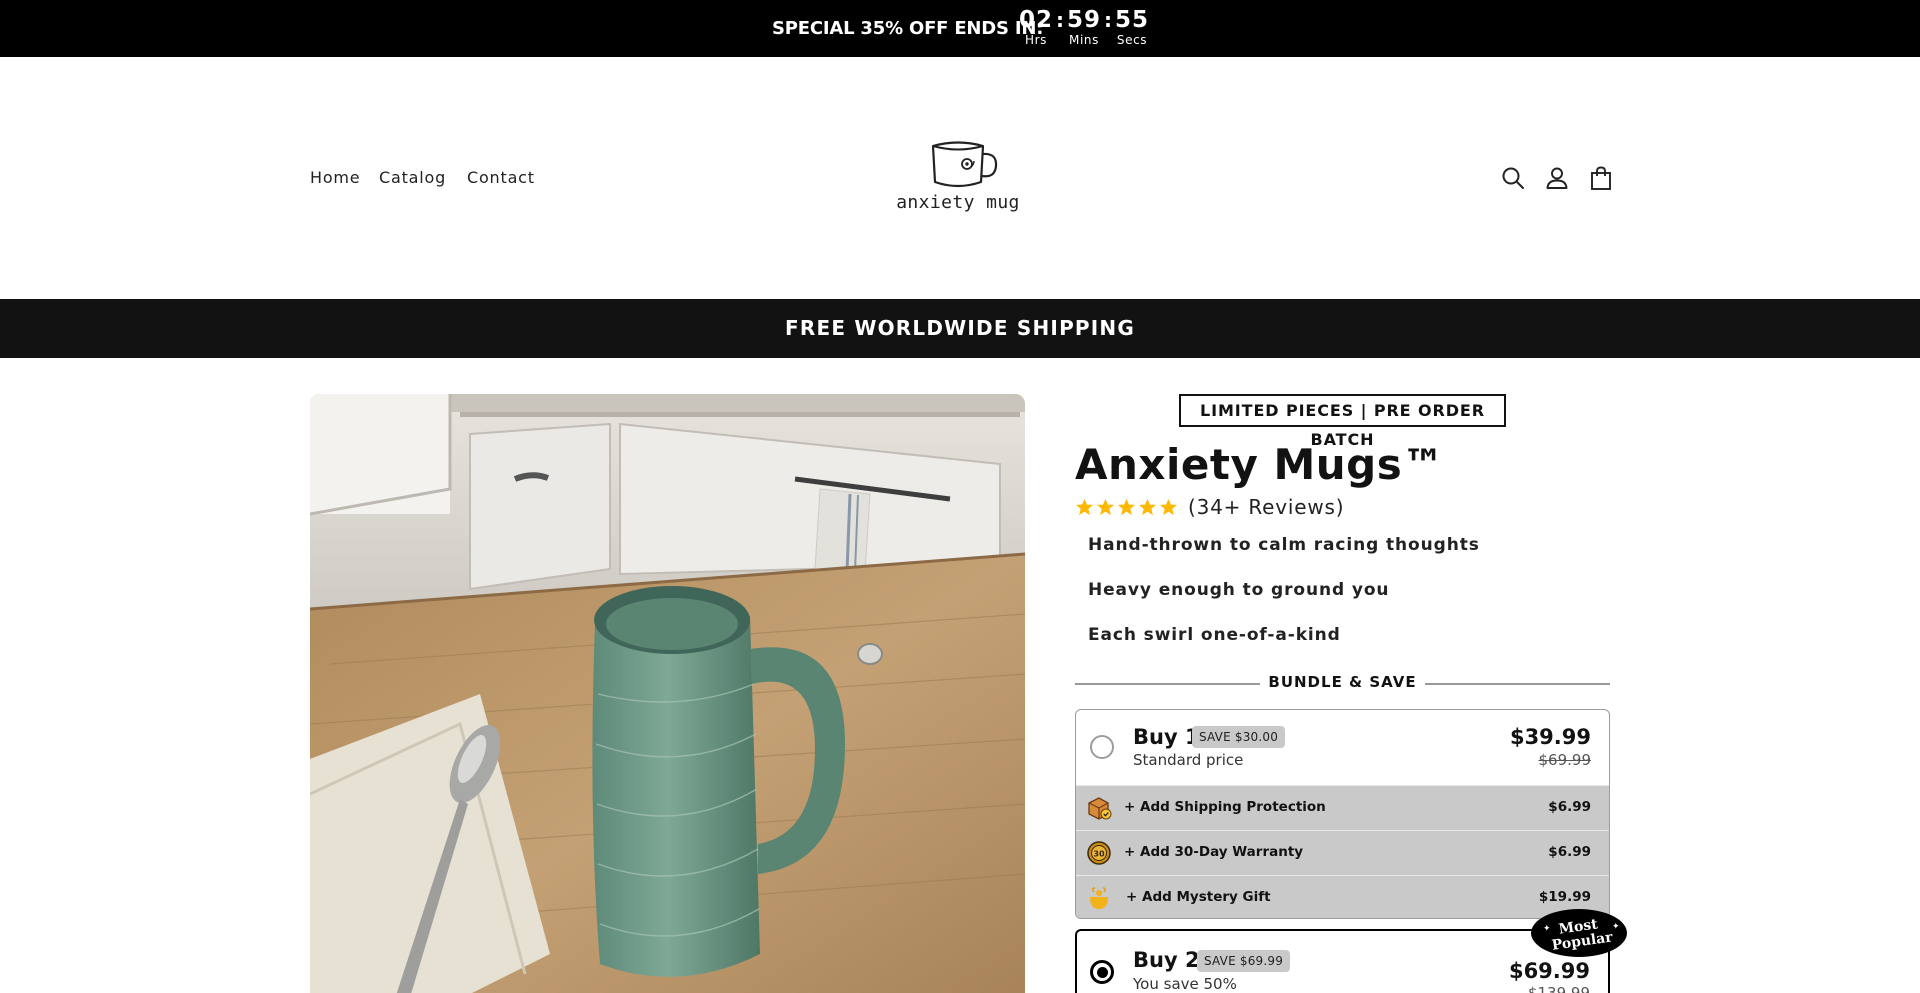 This screenshot has width=1920, height=993. Describe the element at coordinates (412, 177) in the screenshot. I see `nav-catalog: Catalog` at that location.